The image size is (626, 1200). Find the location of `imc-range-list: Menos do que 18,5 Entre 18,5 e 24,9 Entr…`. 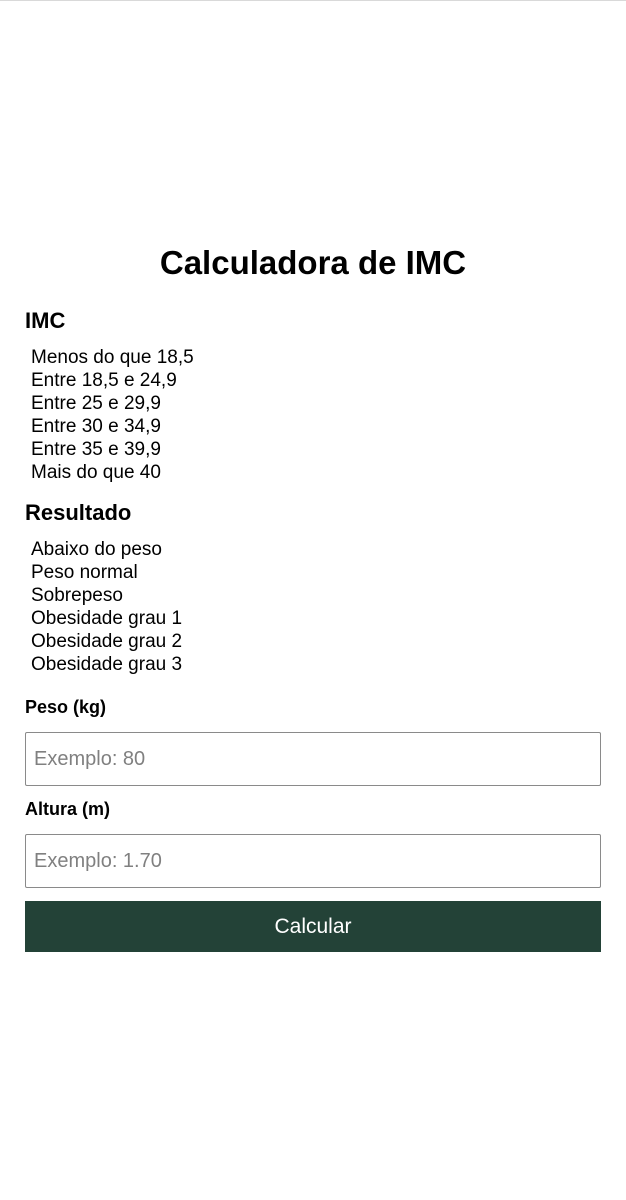

imc-range-list: Menos do que 18,5 Entre 18,5 e 24,9 Entr… is located at coordinates (313, 415).